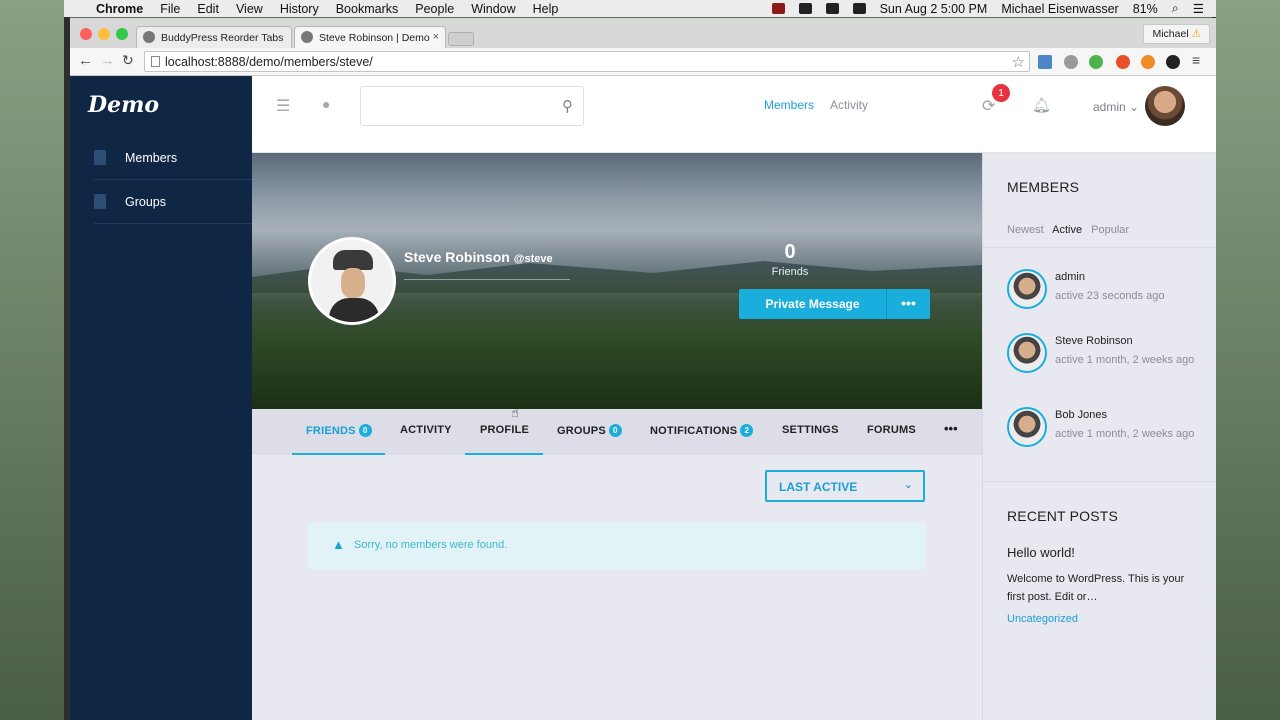  What do you see at coordinates (431, 545) in the screenshot?
I see `alert-message: Sorry, no members were found.` at bounding box center [431, 545].